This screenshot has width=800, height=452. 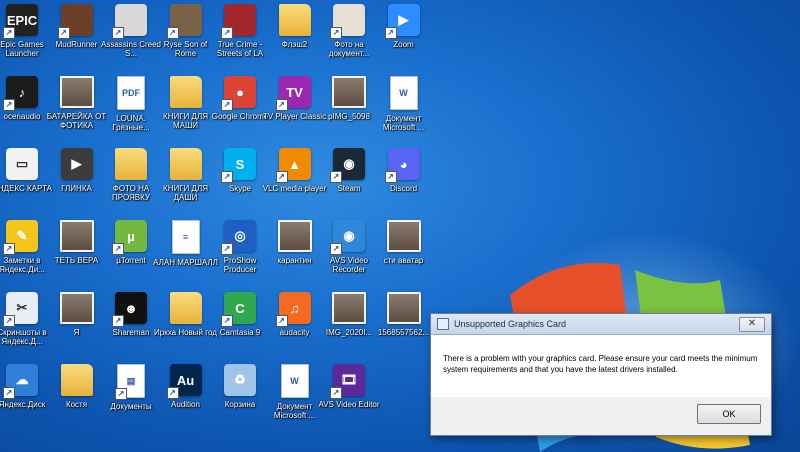 I want to click on video-file-icon: ▶, so click(x=76, y=164).